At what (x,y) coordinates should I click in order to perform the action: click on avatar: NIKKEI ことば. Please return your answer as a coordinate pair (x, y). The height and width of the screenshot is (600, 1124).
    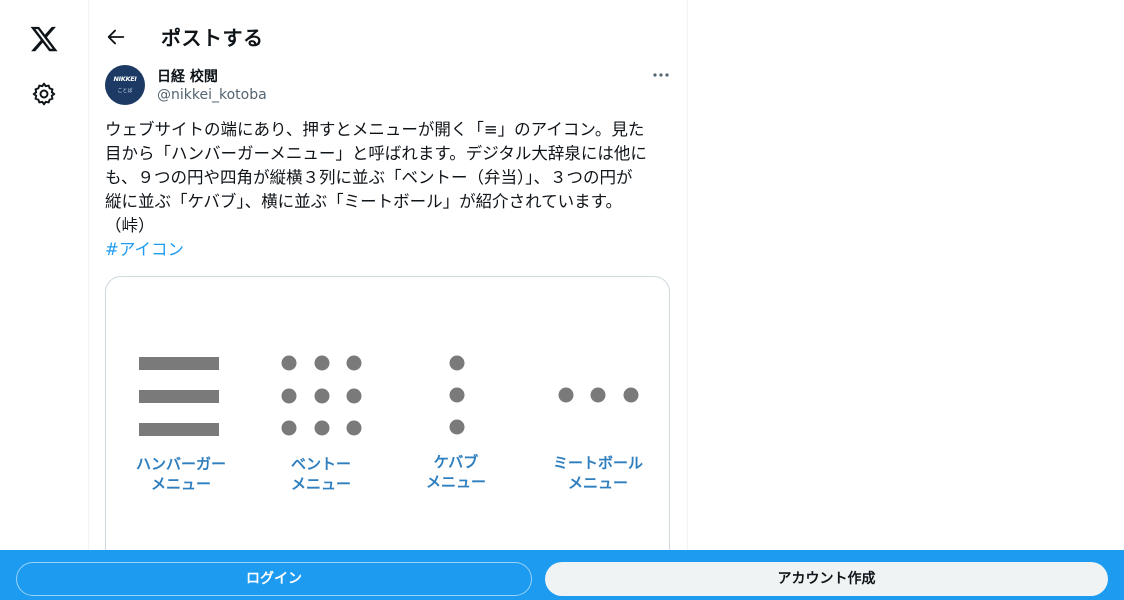
    Looking at the image, I should click on (125, 85).